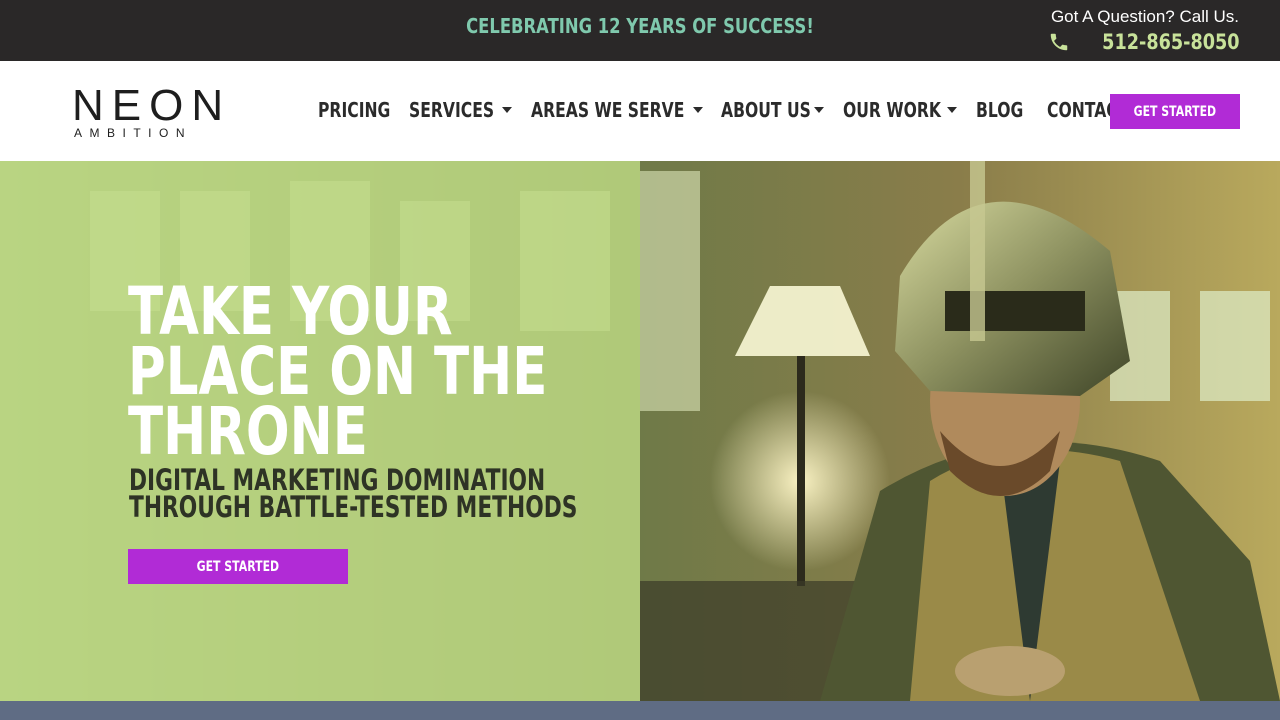 The height and width of the screenshot is (720, 1280). I want to click on hero-subheadline-line: THROUGH BATTLE-TESTED METHODS, so click(353, 507).